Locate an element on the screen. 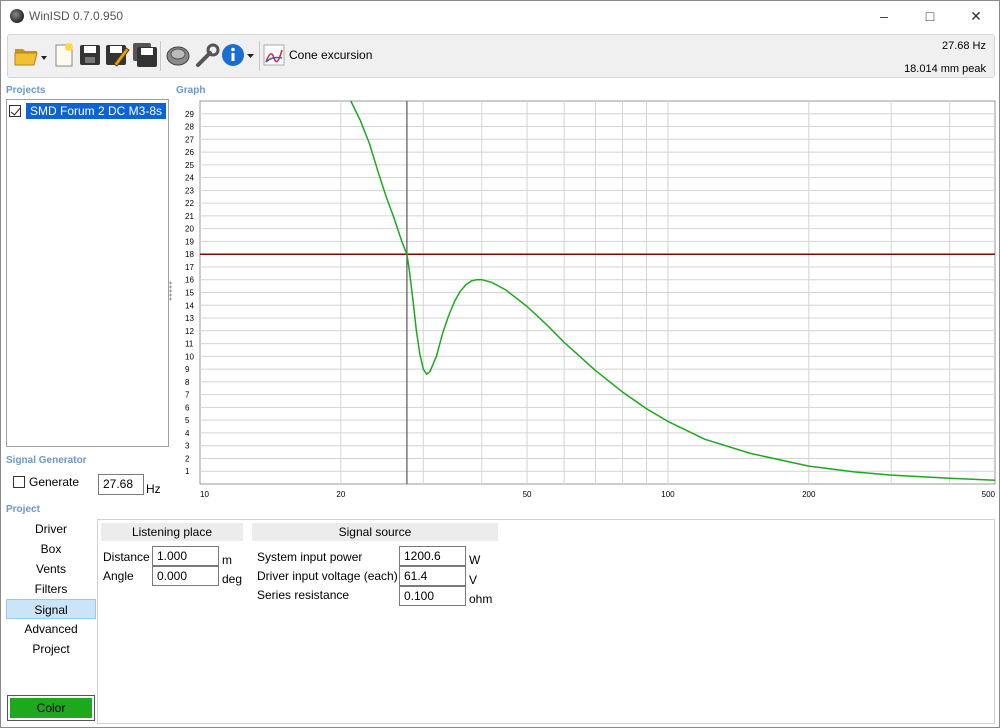  cursor-value-readout: 18.014 mm peak is located at coordinates (945, 69).